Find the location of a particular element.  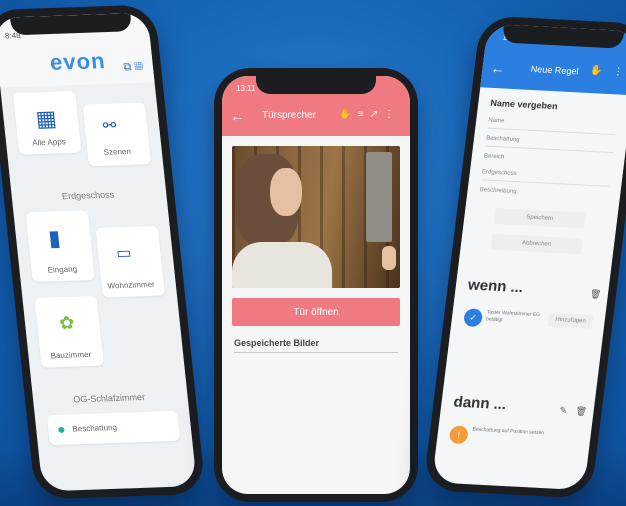

header-action-icons: ✋ ⋮ is located at coordinates (607, 71).